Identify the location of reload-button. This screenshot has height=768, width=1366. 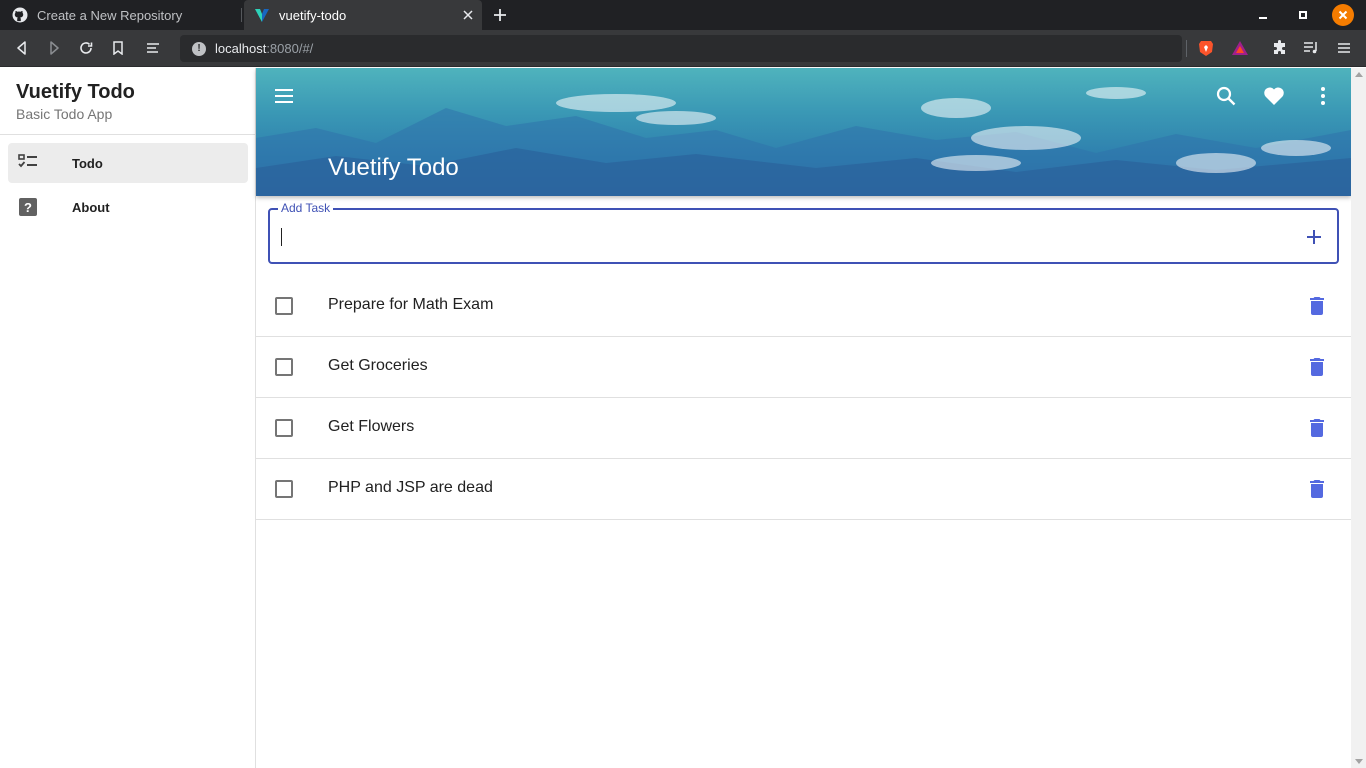
(86, 48).